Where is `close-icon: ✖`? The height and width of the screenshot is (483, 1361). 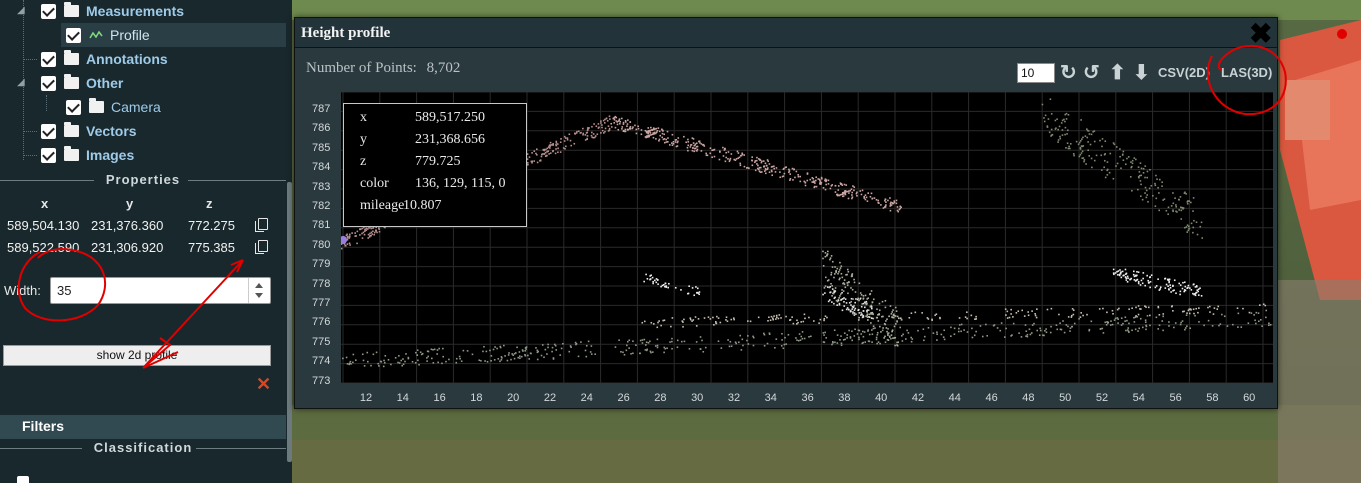
close-icon: ✖ is located at coordinates (1260, 34).